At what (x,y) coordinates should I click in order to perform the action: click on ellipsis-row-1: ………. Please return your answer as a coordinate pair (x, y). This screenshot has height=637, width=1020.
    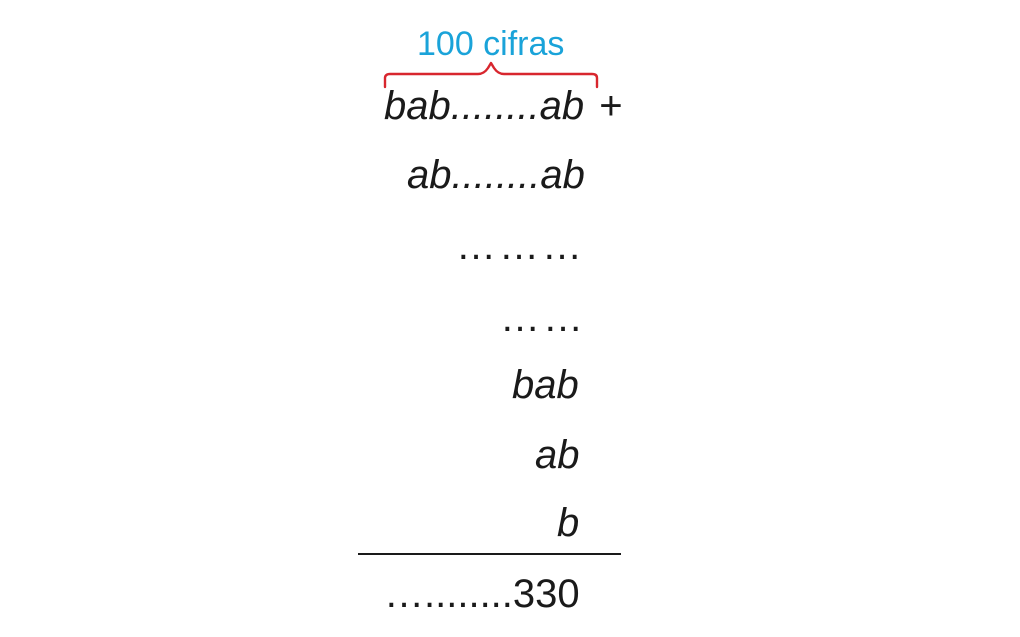
    Looking at the image, I should click on (520, 246).